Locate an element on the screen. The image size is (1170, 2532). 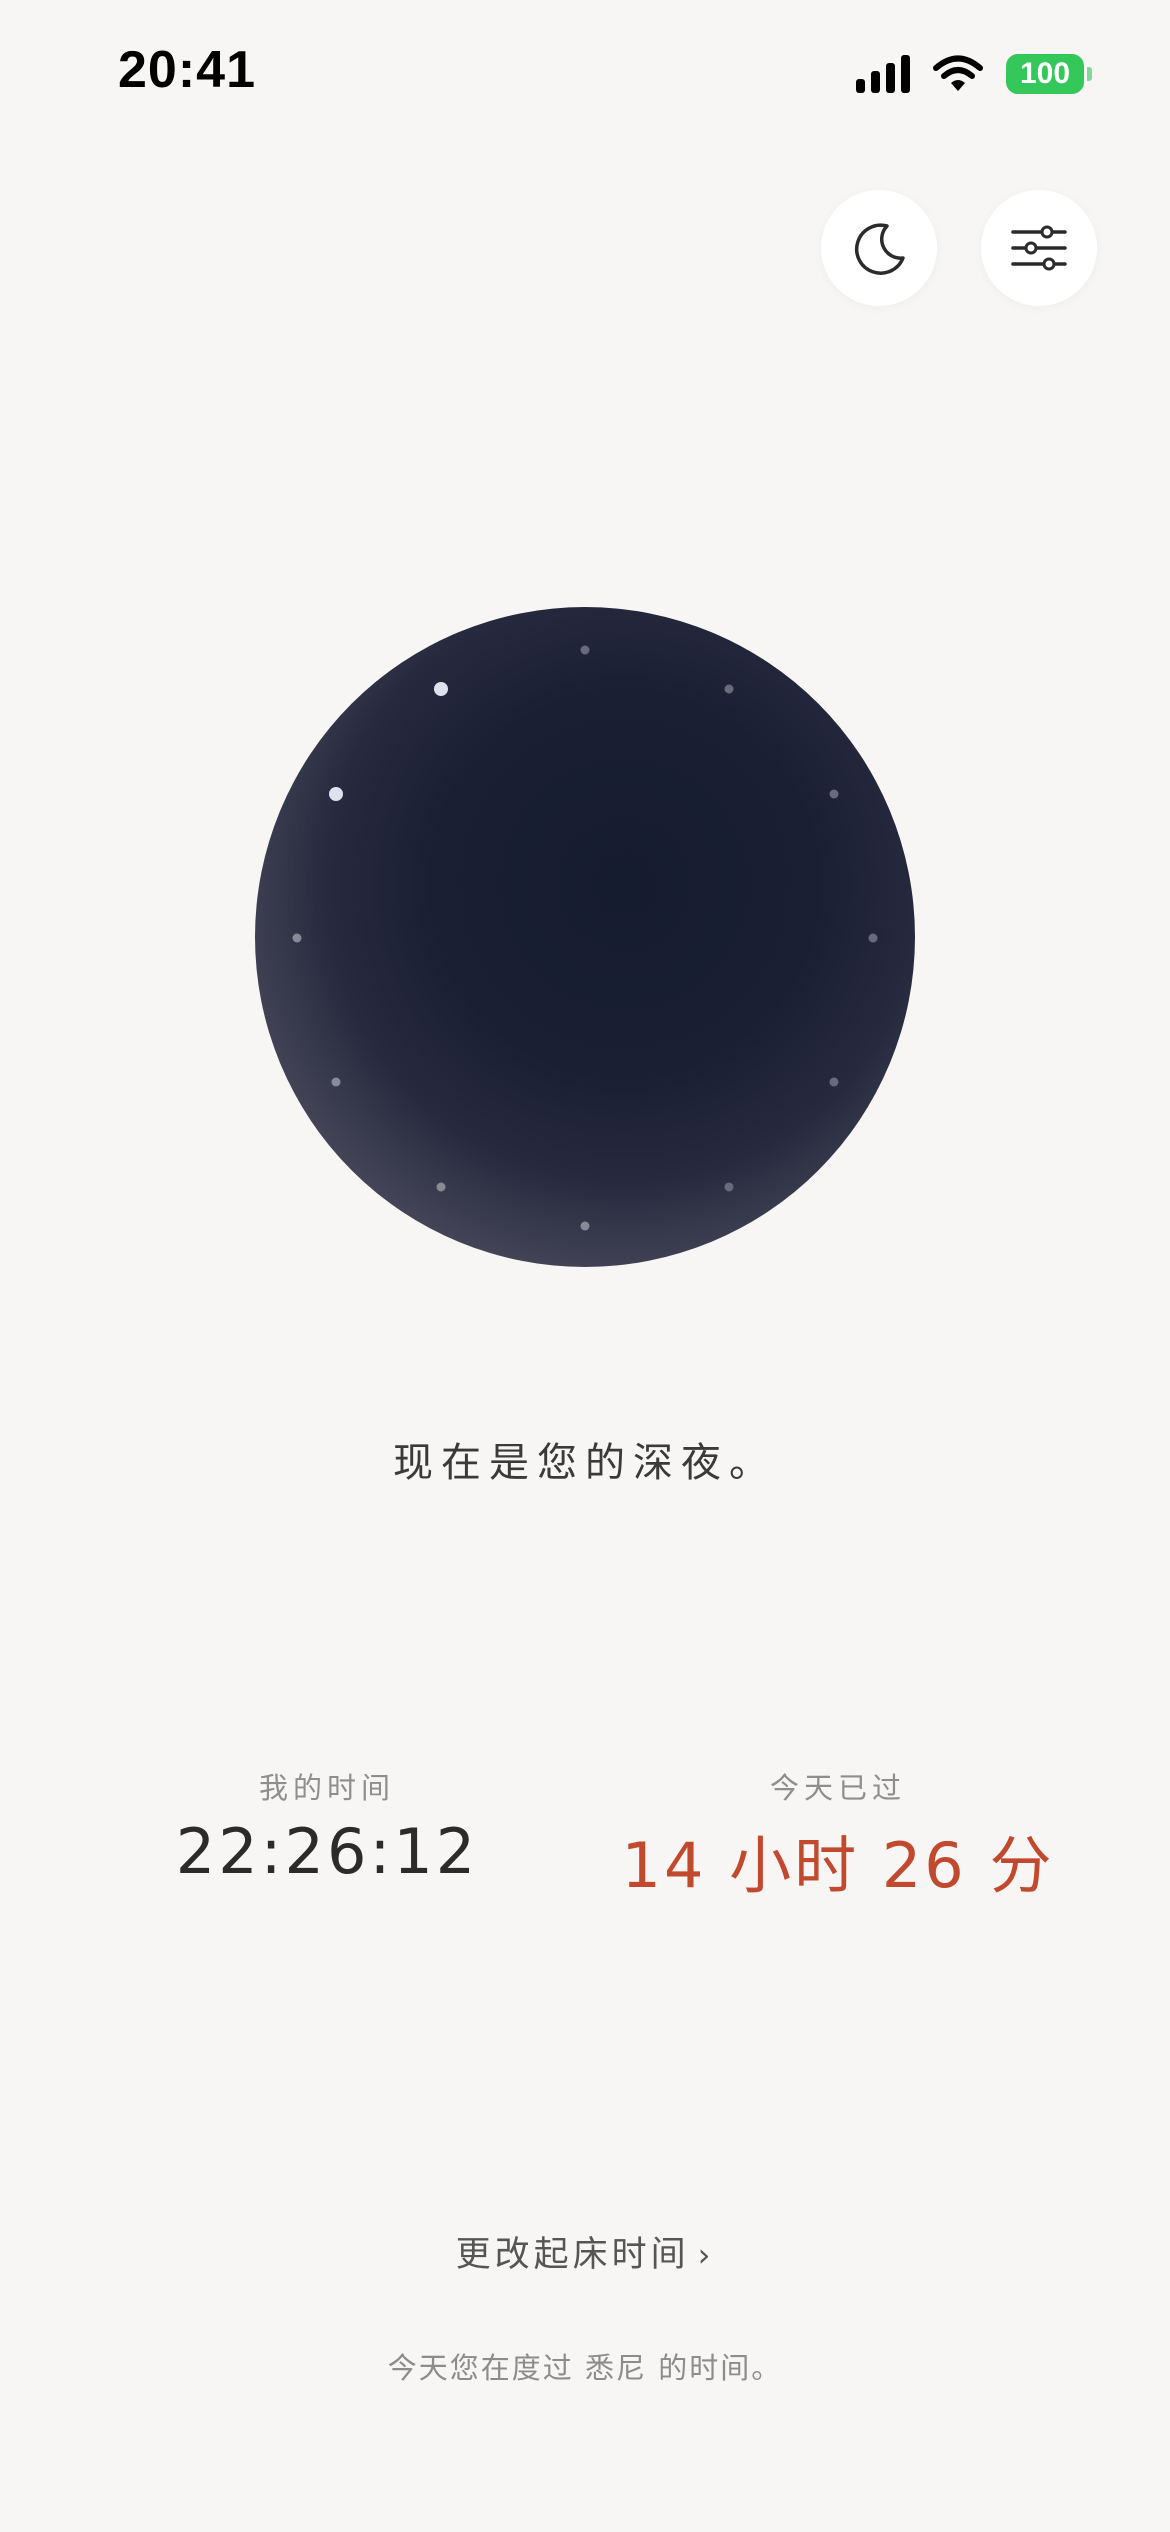
time-dial is located at coordinates (585, 937).